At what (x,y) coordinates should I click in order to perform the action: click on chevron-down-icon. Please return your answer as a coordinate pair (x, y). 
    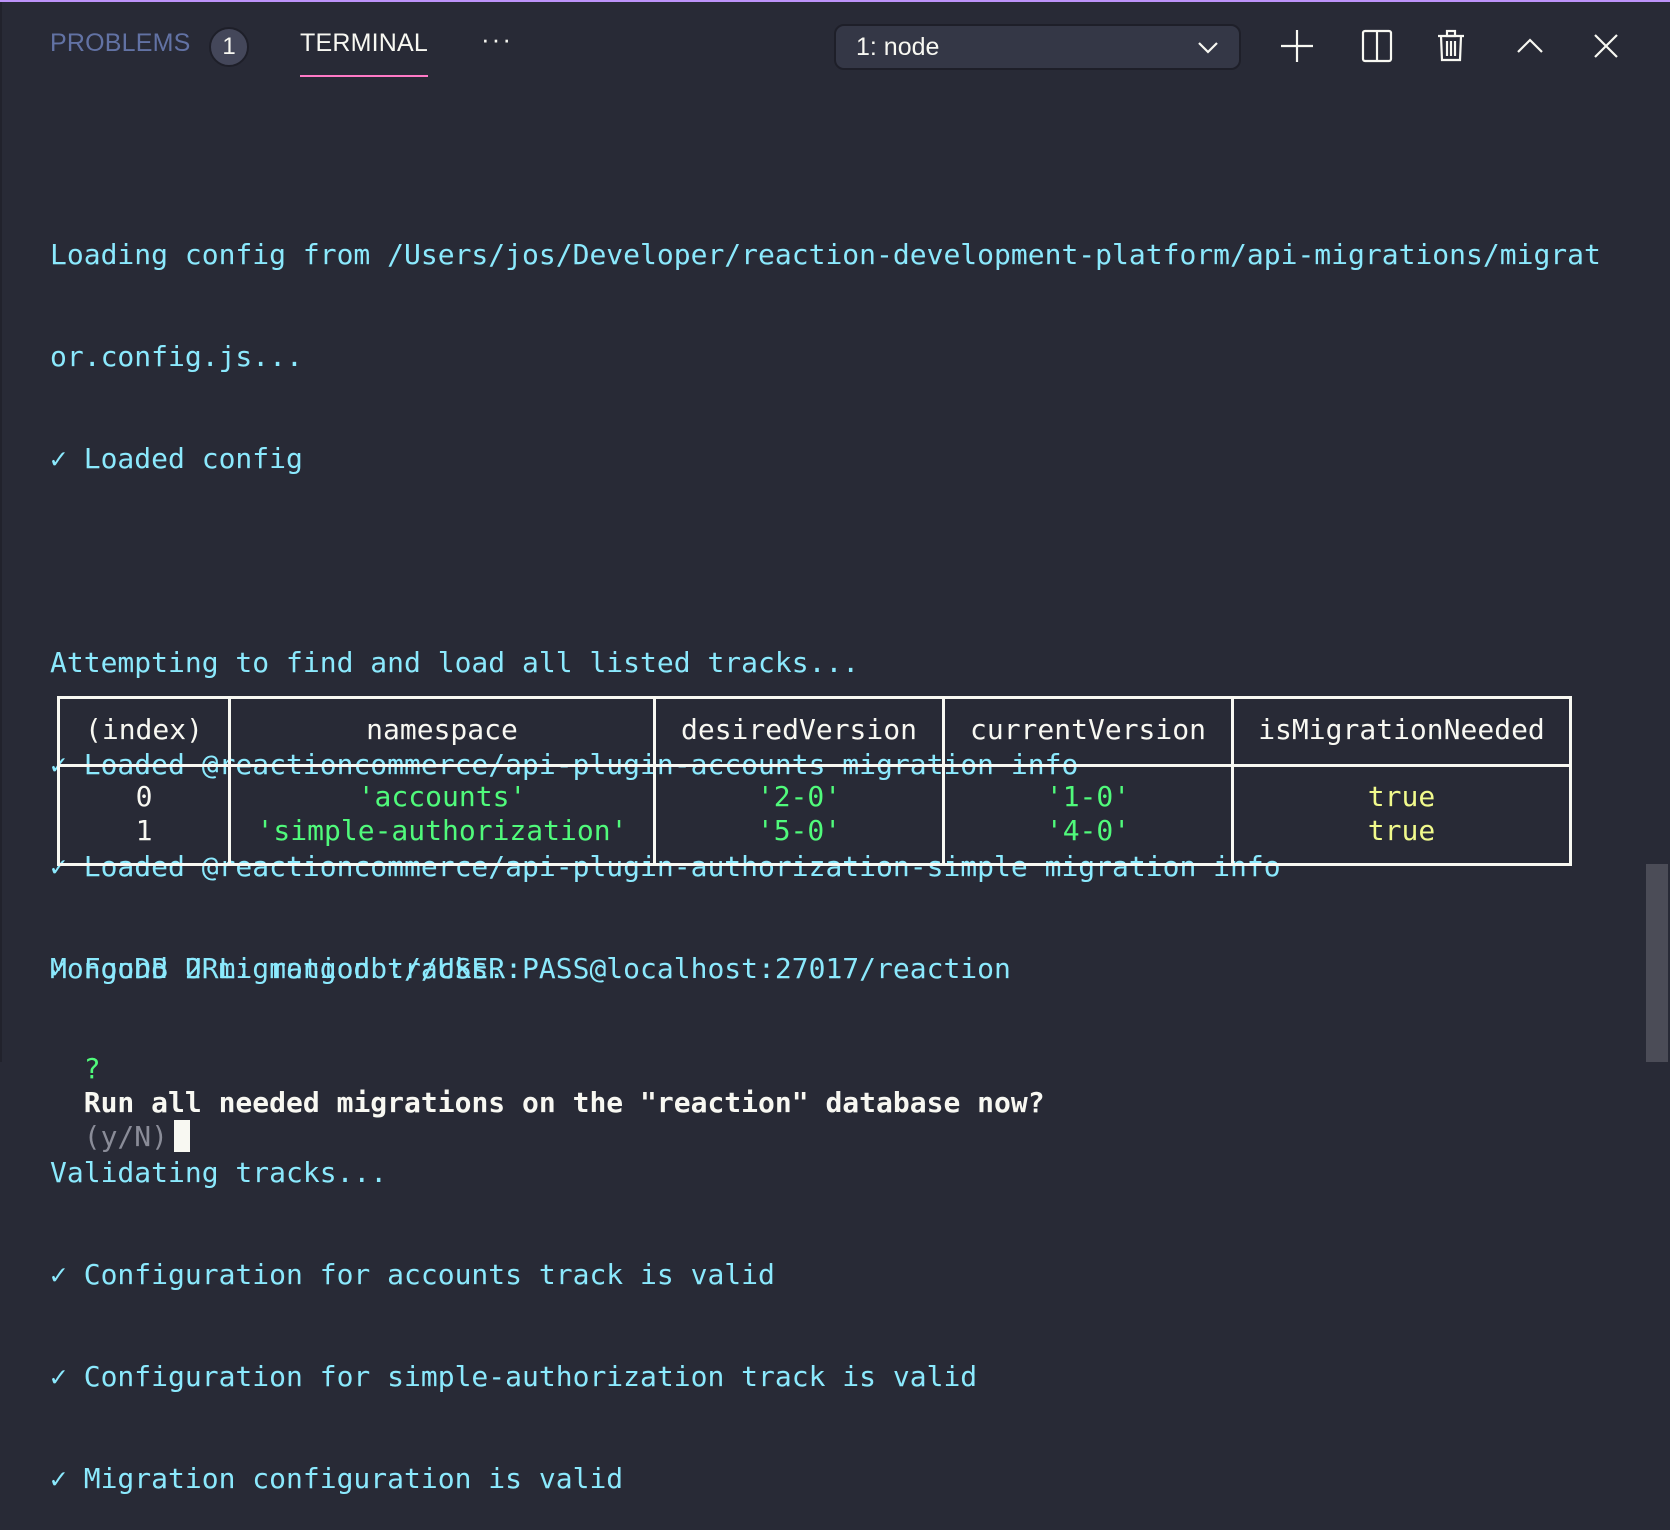
    Looking at the image, I should click on (1208, 48).